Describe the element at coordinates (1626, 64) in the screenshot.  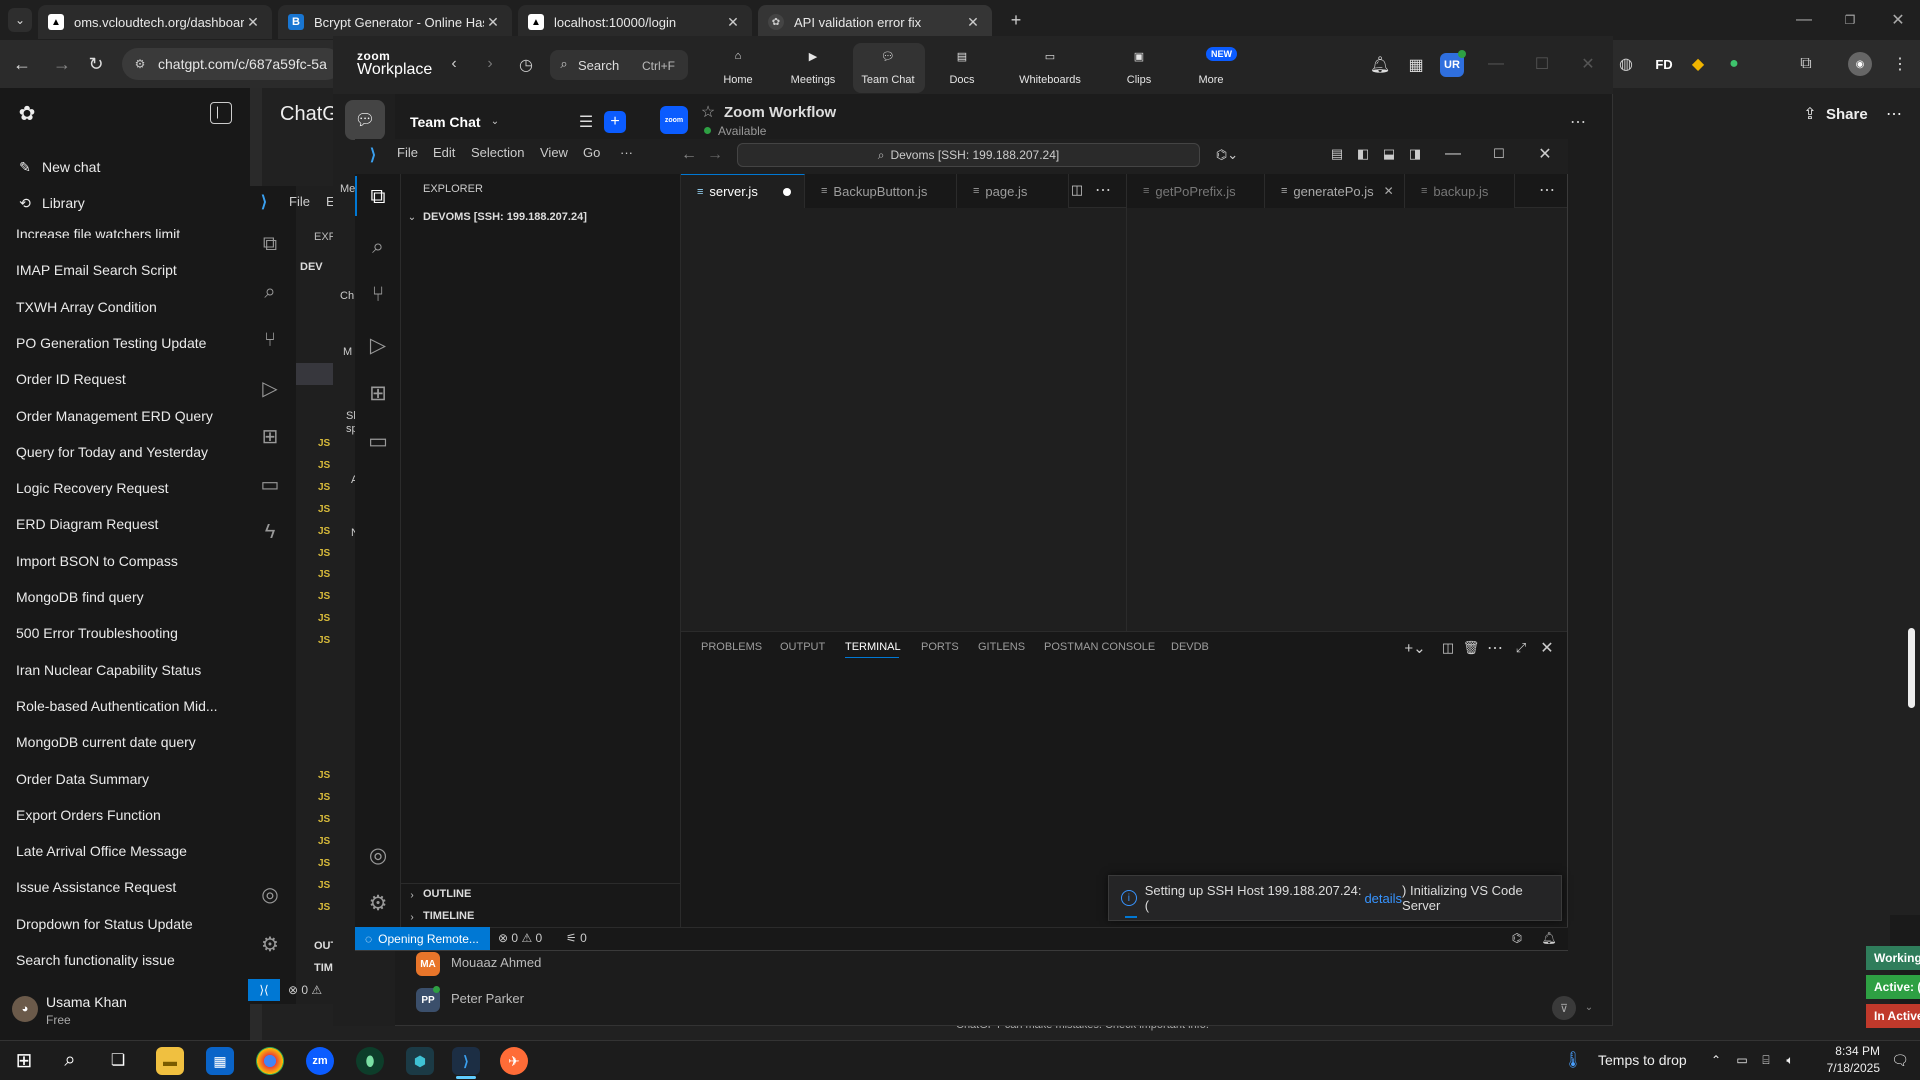
I see `globe-extension-icon: ◍` at that location.